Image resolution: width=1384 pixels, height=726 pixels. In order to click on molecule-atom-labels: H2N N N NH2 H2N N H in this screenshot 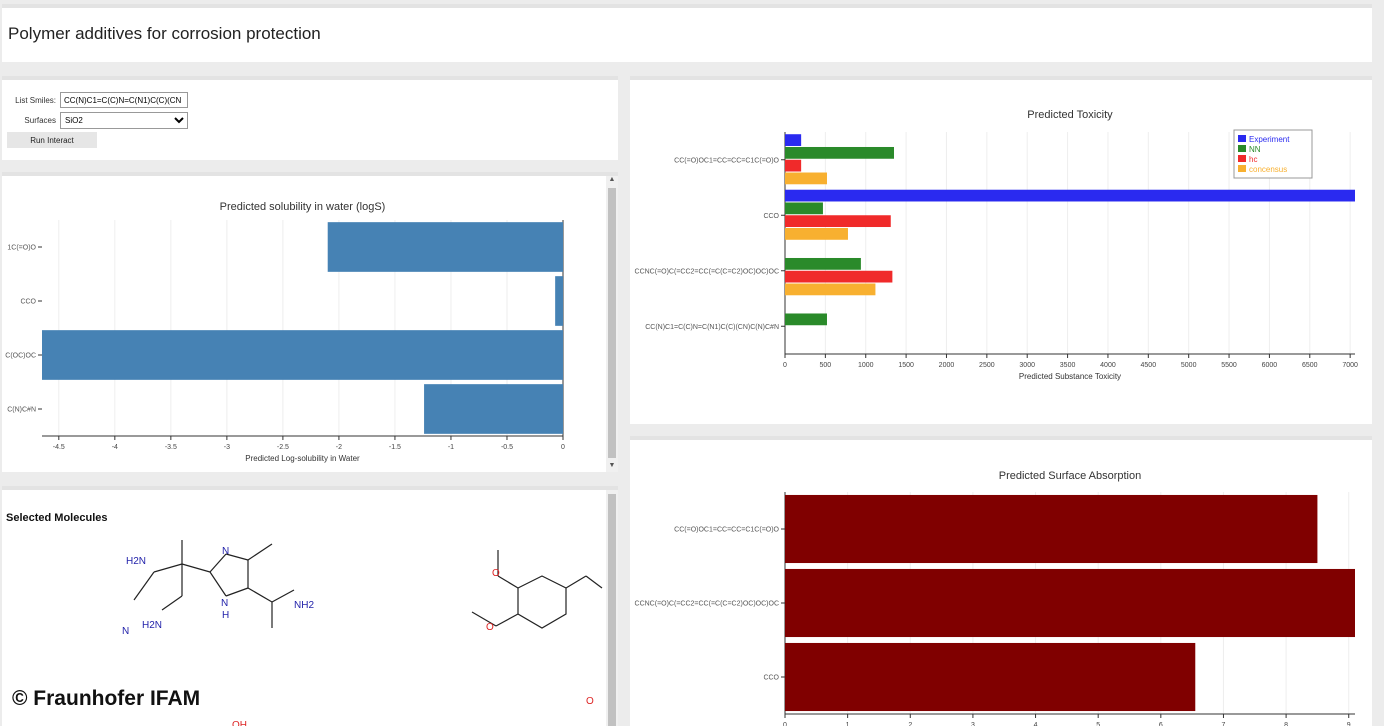, I will do `click(218, 591)`.